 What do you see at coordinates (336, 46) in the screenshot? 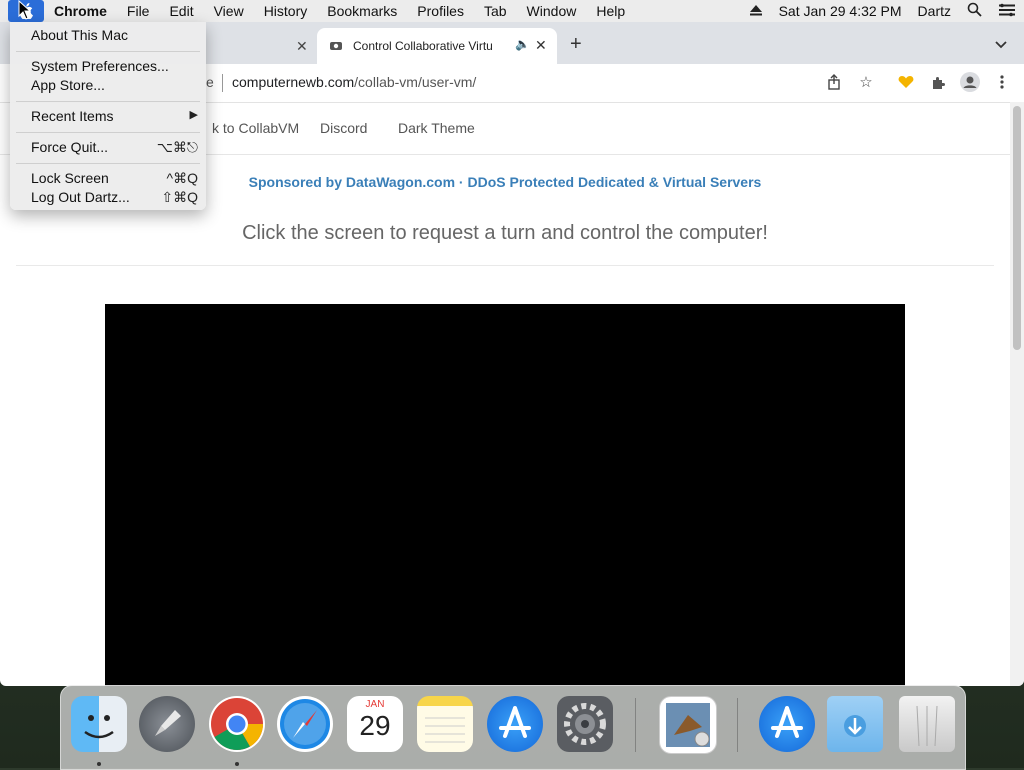
I see `site-favicon-icon` at bounding box center [336, 46].